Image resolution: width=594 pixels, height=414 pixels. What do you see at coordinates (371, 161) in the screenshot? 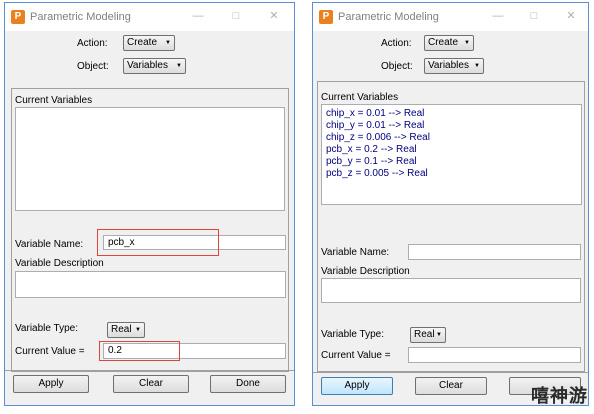
I see `list-item: pcb_y = 0.1 --> Real` at bounding box center [371, 161].